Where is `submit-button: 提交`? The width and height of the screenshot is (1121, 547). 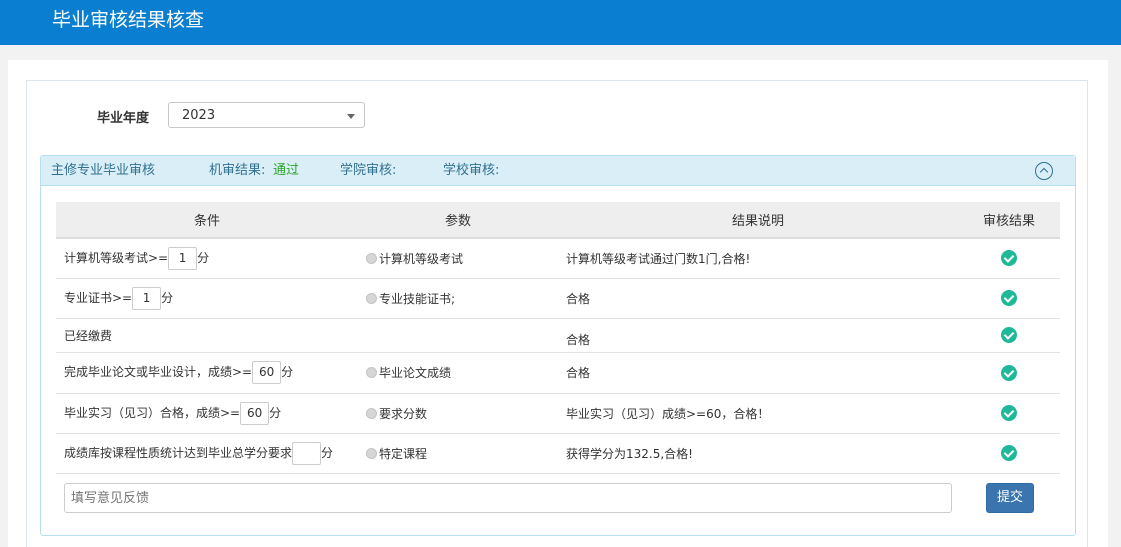
submit-button: 提交 is located at coordinates (1010, 498).